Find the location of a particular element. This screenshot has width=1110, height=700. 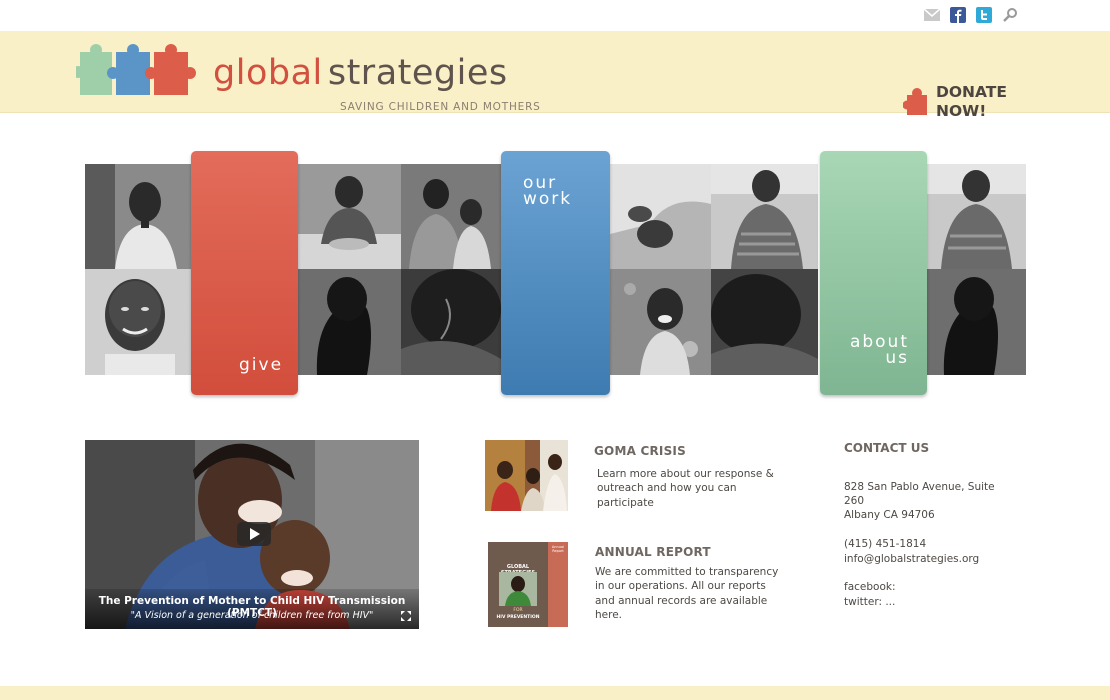

facebook-icon is located at coordinates (958, 15).